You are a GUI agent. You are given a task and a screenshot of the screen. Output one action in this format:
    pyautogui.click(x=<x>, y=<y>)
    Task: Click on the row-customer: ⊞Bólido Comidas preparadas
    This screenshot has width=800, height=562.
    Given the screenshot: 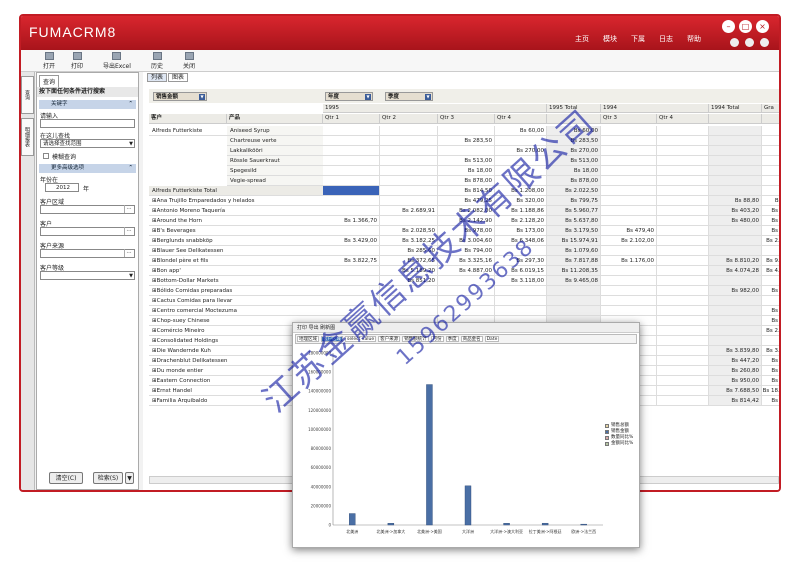 What is the action you would take?
    pyautogui.click(x=236, y=291)
    